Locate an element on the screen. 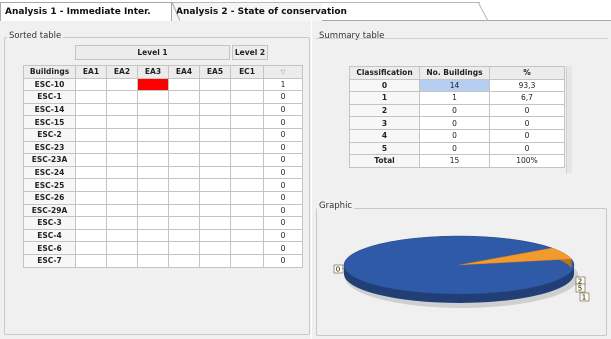 The image size is (611, 339). table-row: ESC-3 0 is located at coordinates (163, 223).